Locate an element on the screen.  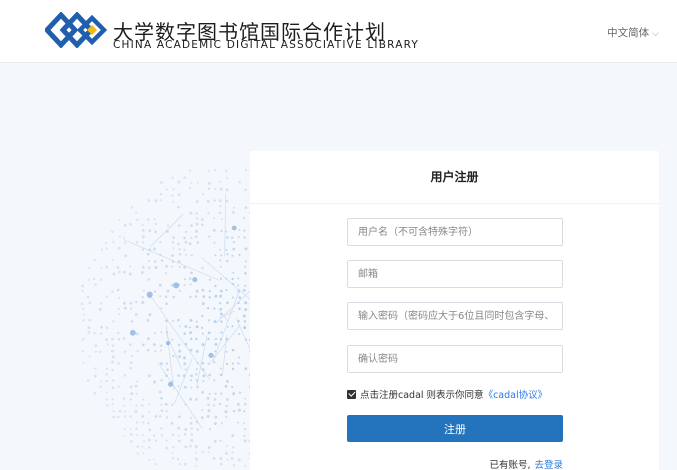
login-prompt: 已有账号, 去登录 is located at coordinates (526, 463).